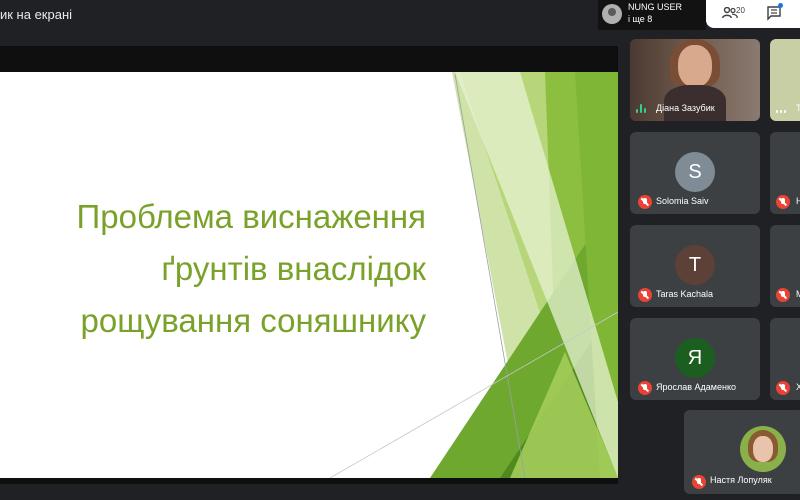 Image resolution: width=800 pixels, height=500 pixels. I want to click on presenter-name: NUNG USER, so click(655, 7).